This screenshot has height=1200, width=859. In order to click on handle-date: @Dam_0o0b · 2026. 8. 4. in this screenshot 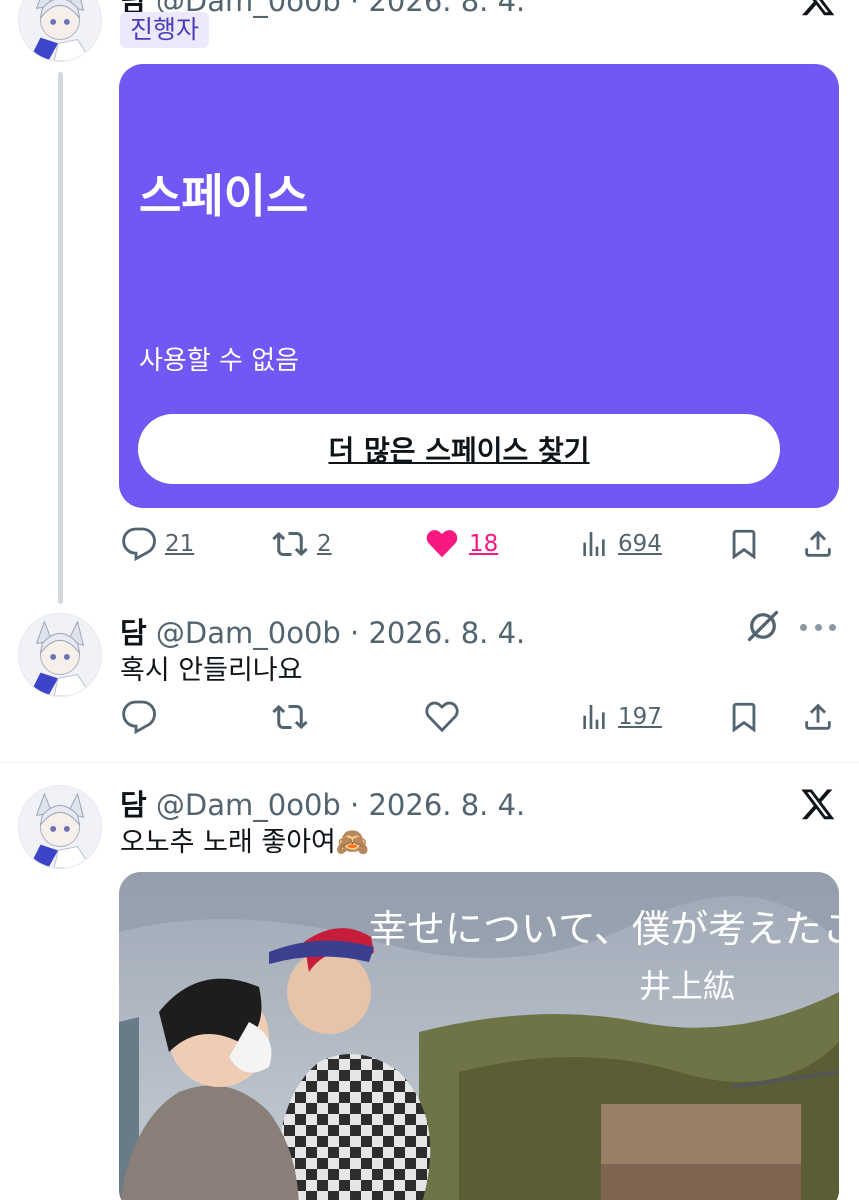, I will do `click(340, 9)`.